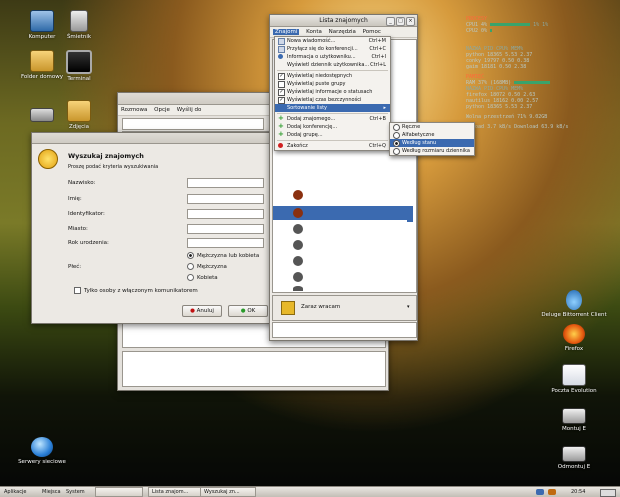 Image resolution: width=620 pixels, height=497 pixels. I want to click on close-icon: ×, so click(410, 21).